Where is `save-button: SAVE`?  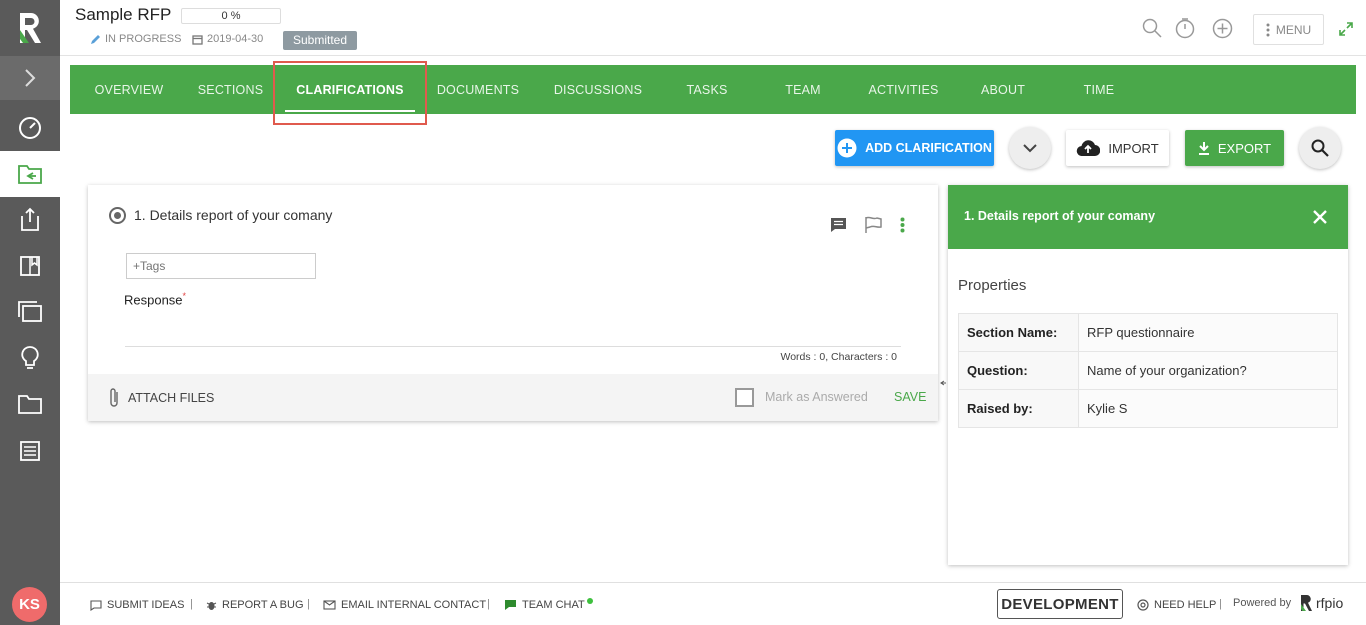
save-button: SAVE is located at coordinates (910, 397).